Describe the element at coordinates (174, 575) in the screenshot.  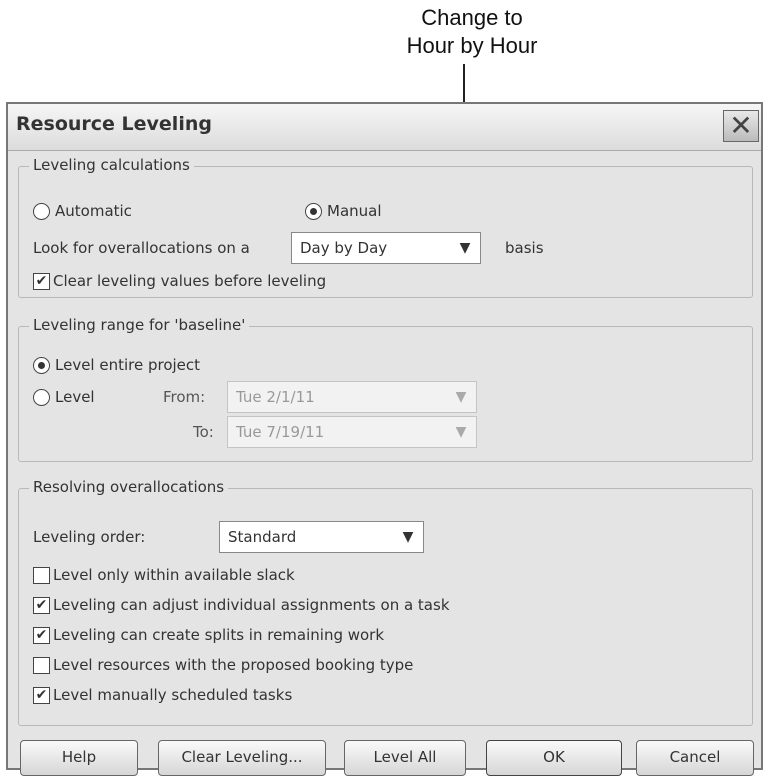
I see `option-label: Level only within available slack` at that location.